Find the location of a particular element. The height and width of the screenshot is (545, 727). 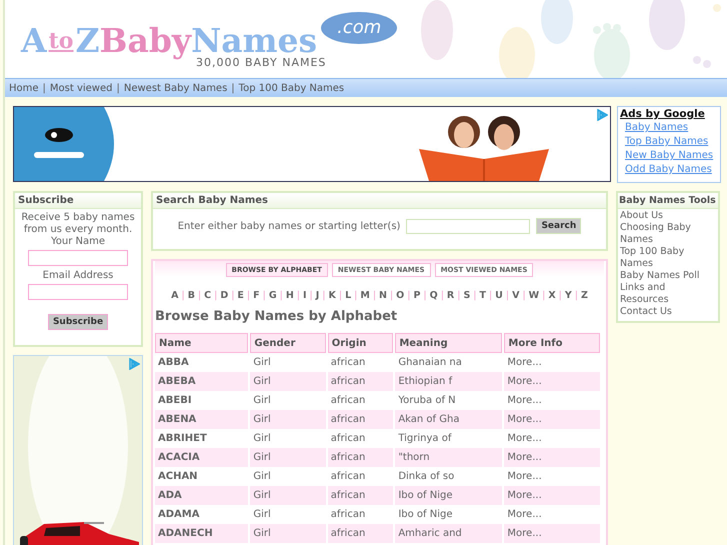

letter-link: R is located at coordinates (450, 295).